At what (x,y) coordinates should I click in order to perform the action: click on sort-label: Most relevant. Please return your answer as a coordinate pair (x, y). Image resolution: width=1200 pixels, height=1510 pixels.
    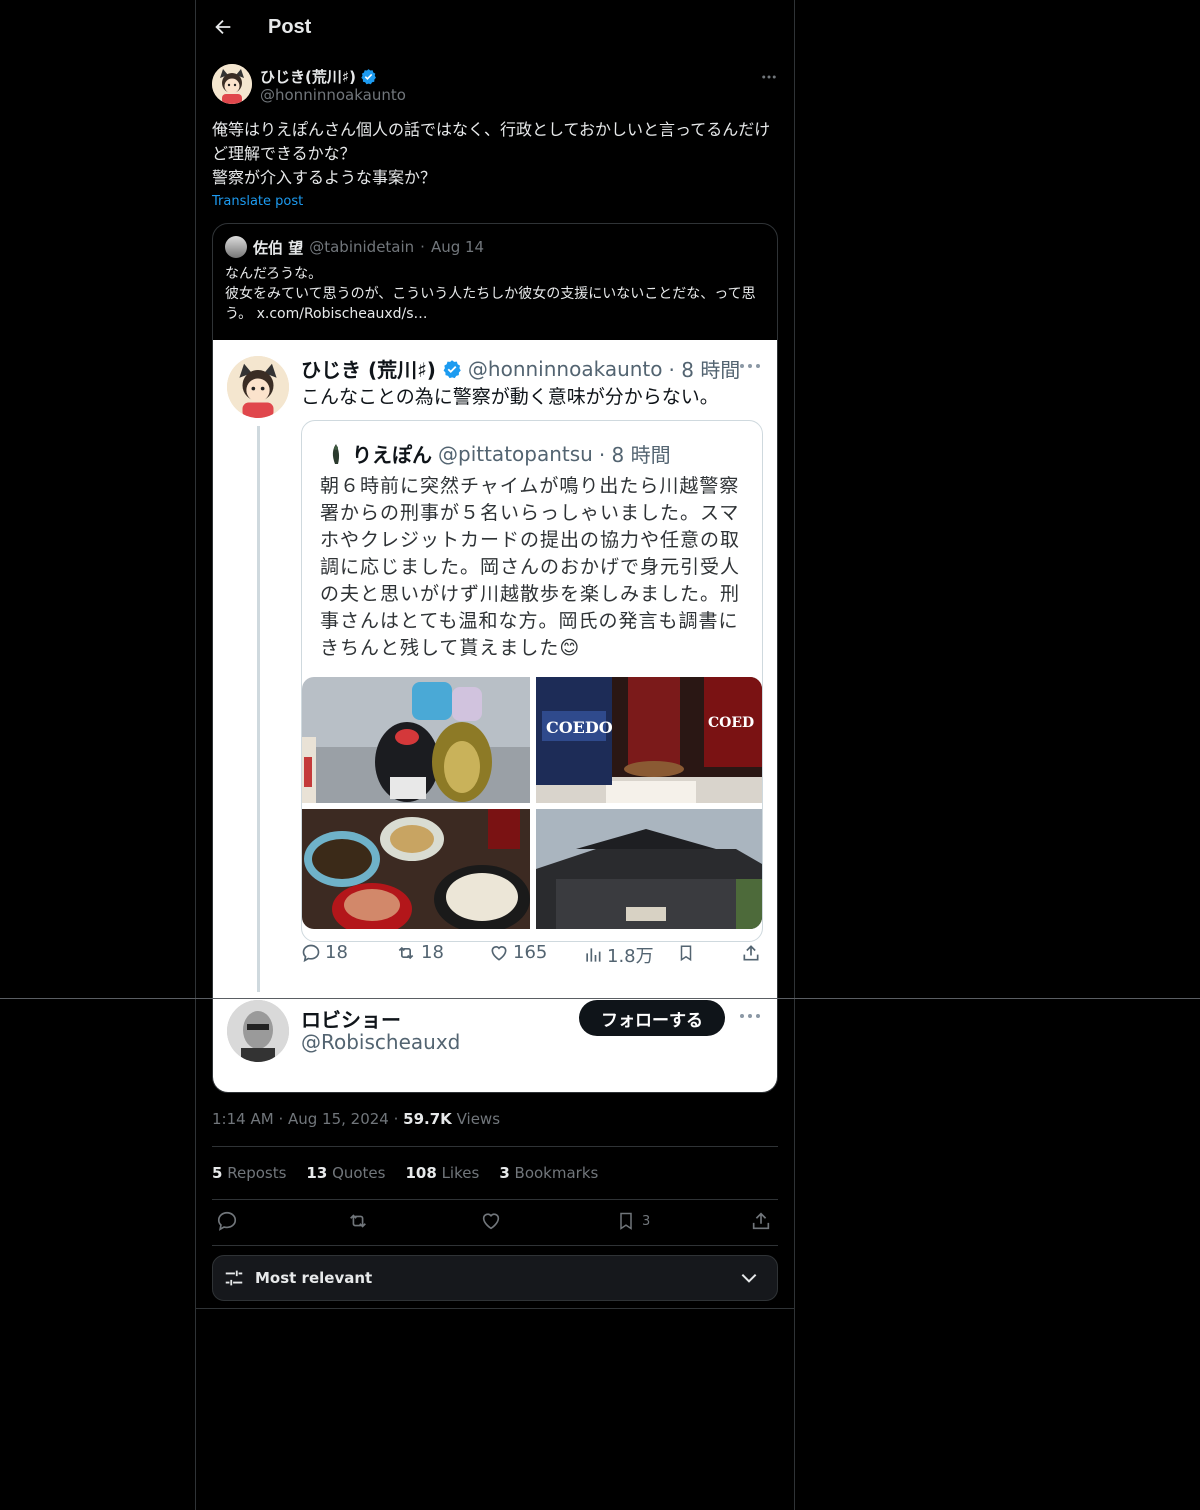
    Looking at the image, I should click on (314, 1278).